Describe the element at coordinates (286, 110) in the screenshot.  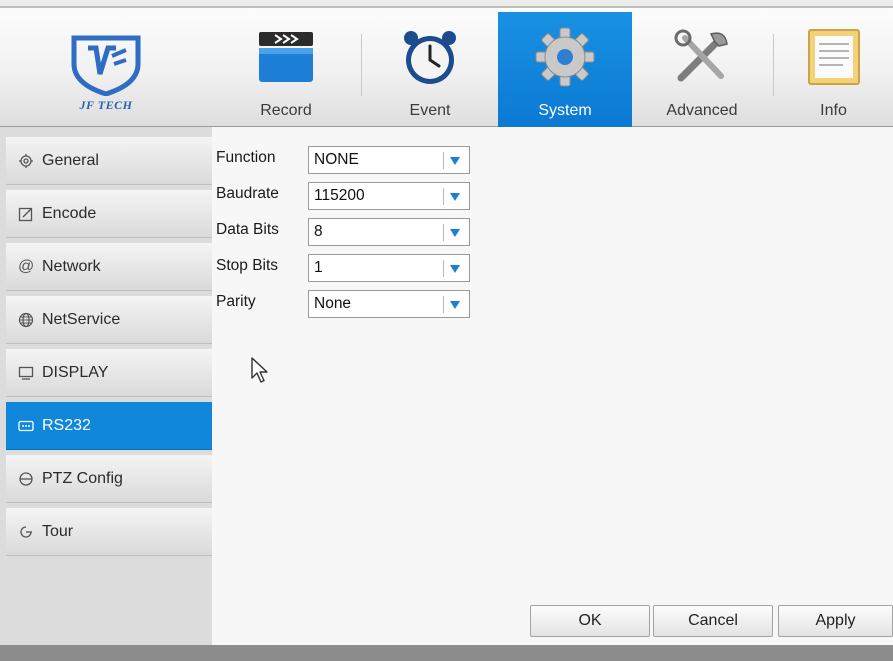
I see `tab-record-label: Record` at that location.